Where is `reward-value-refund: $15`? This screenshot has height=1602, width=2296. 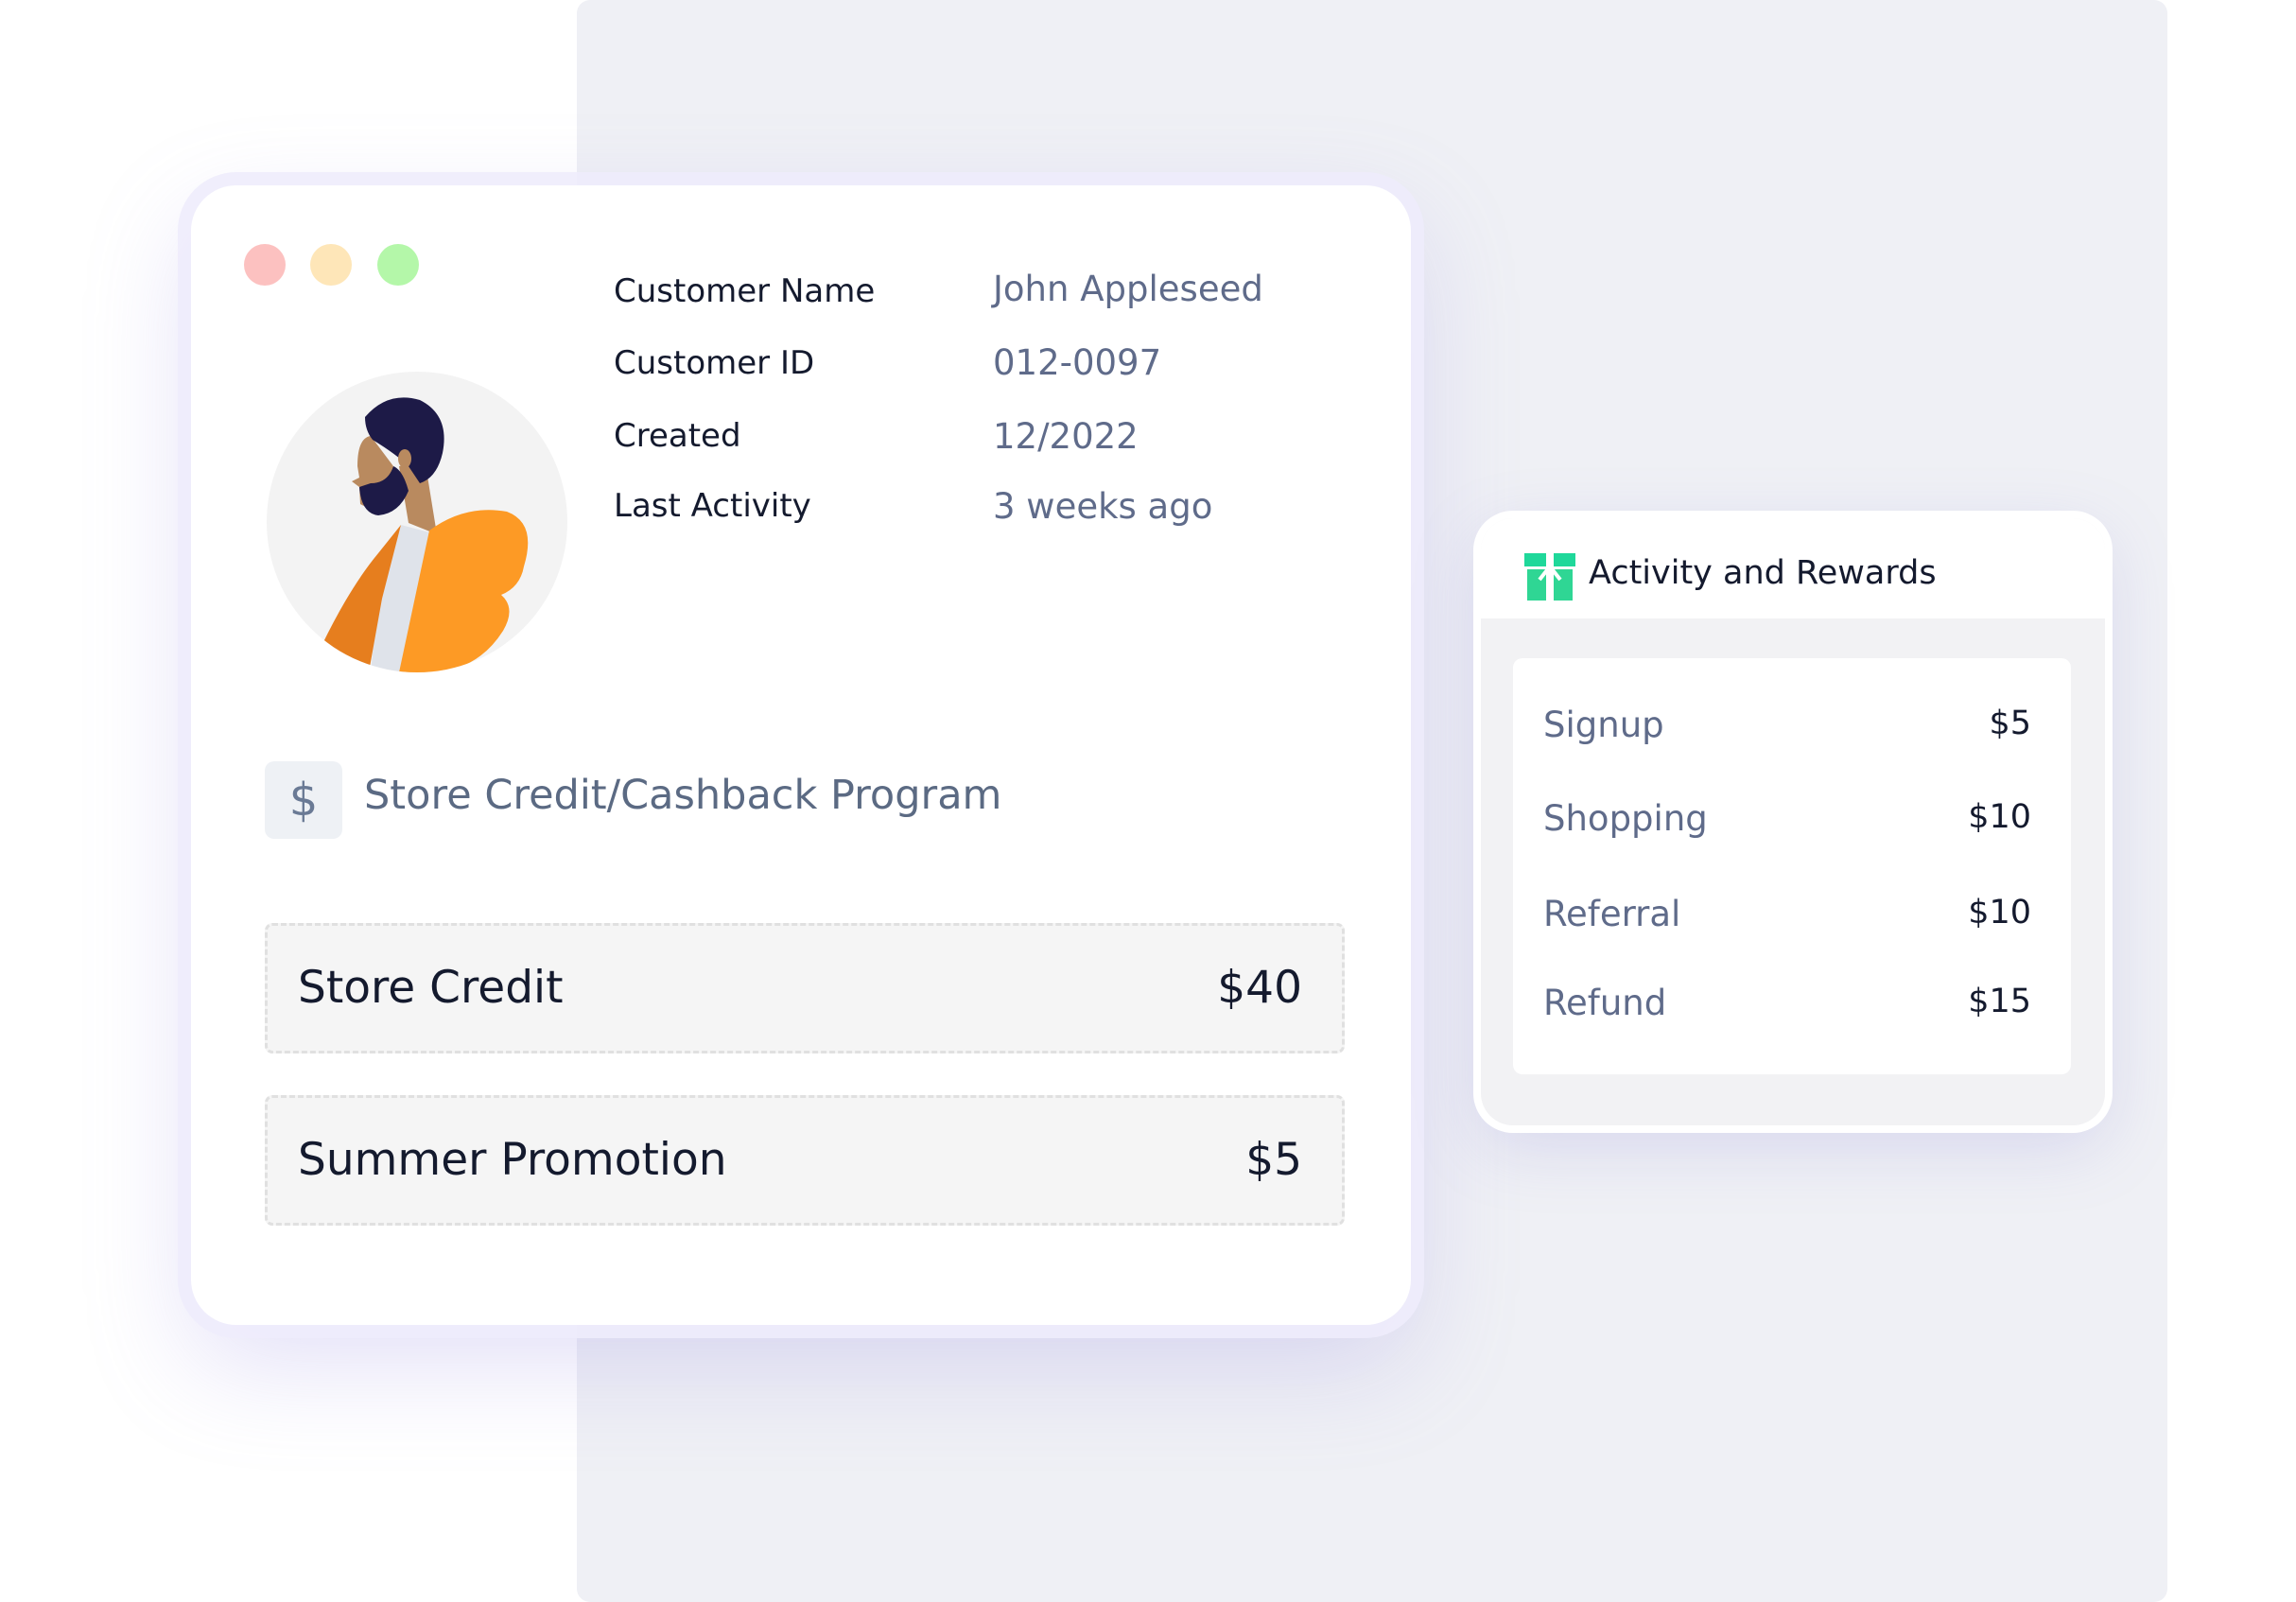
reward-value-refund: $15 is located at coordinates (2000, 1001).